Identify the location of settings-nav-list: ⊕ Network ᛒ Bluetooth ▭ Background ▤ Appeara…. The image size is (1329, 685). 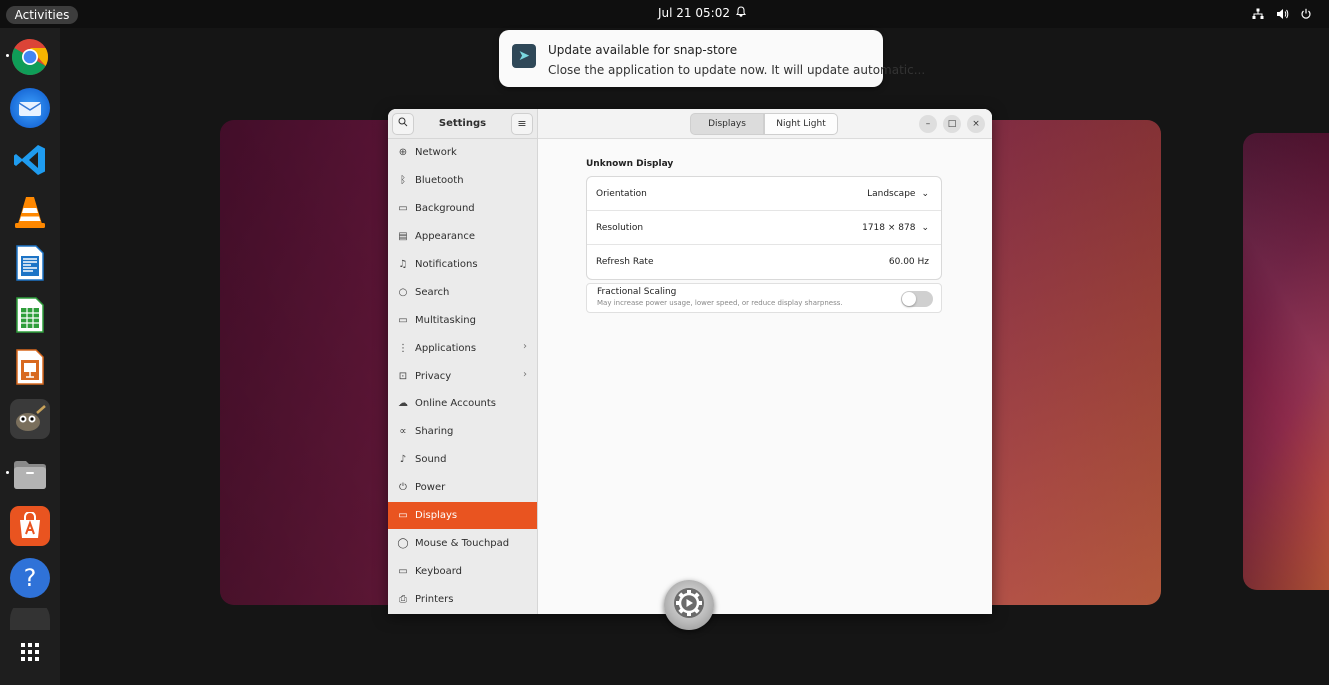
(462, 376).